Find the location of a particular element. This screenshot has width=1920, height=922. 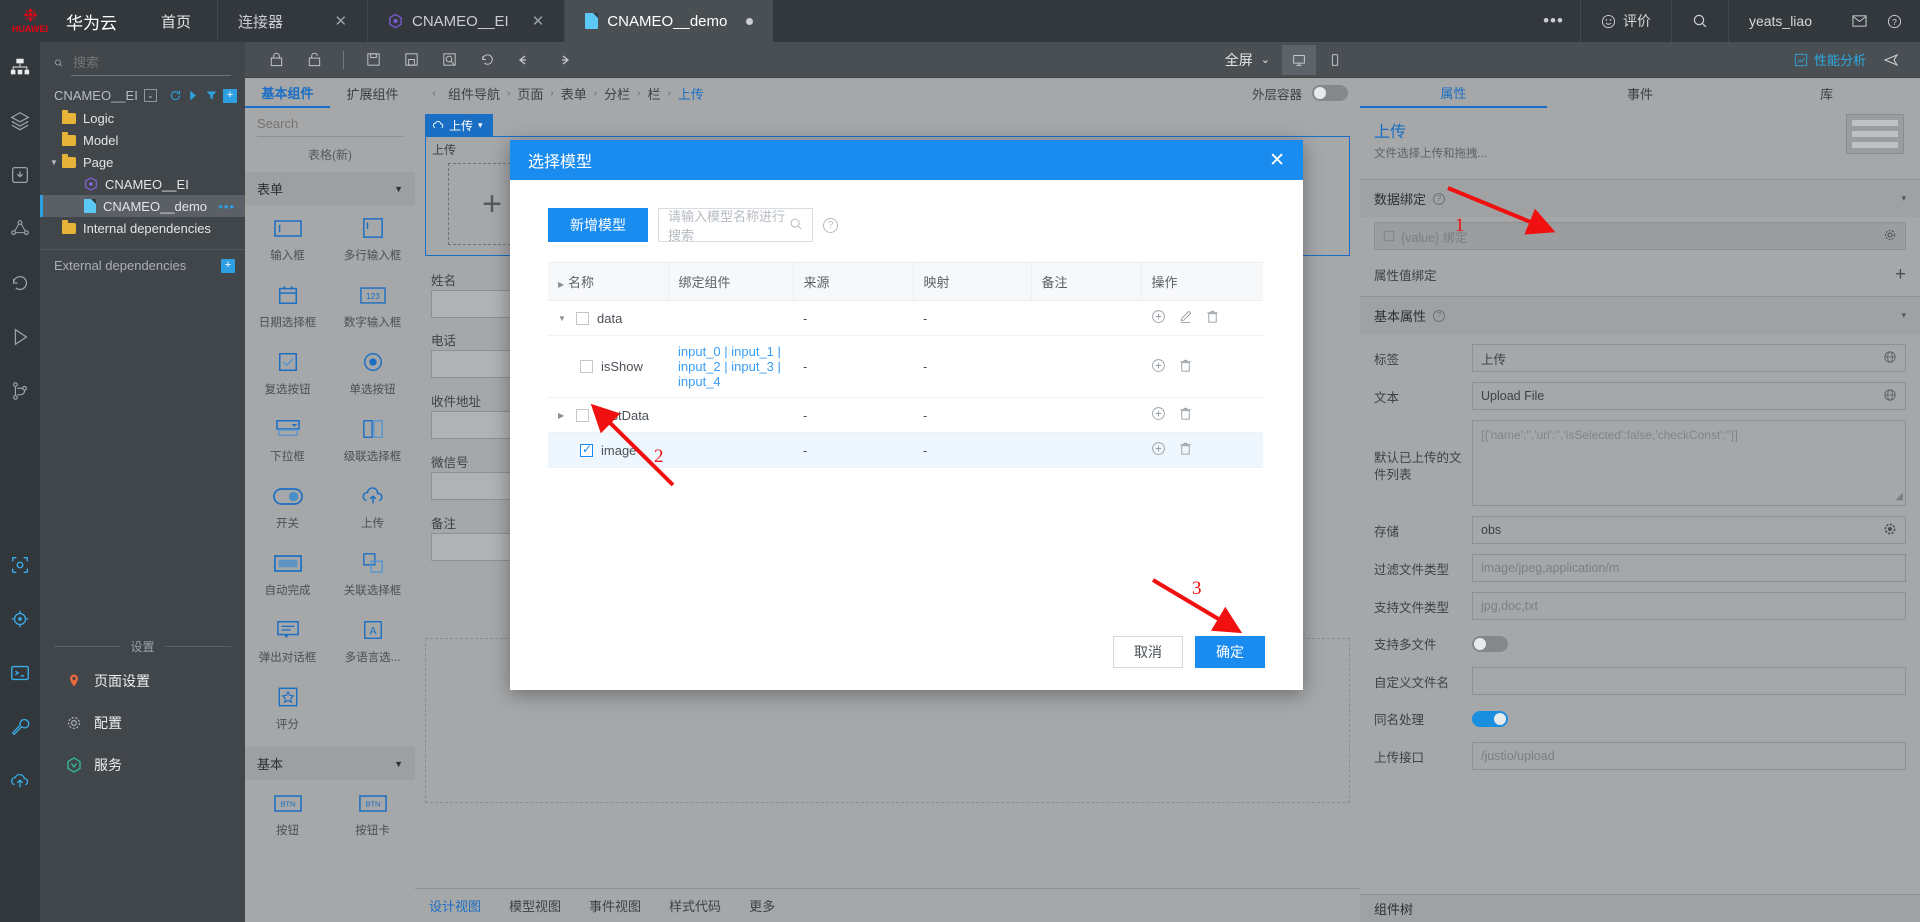

custom-filename-field is located at coordinates (1689, 681).